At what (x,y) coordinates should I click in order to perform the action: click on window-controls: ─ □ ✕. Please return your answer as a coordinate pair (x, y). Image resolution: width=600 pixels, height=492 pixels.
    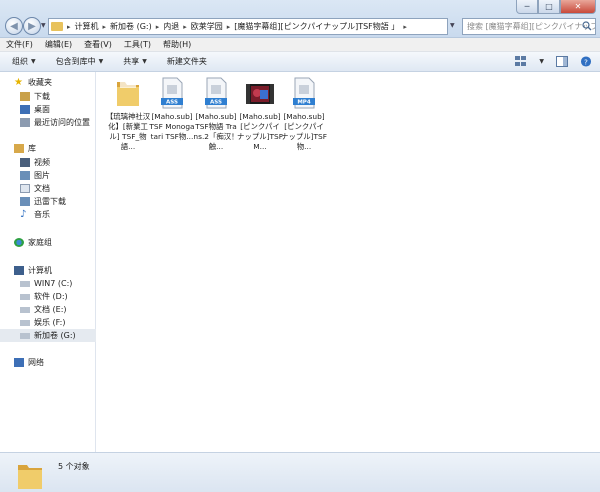
    Looking at the image, I should click on (556, 7).